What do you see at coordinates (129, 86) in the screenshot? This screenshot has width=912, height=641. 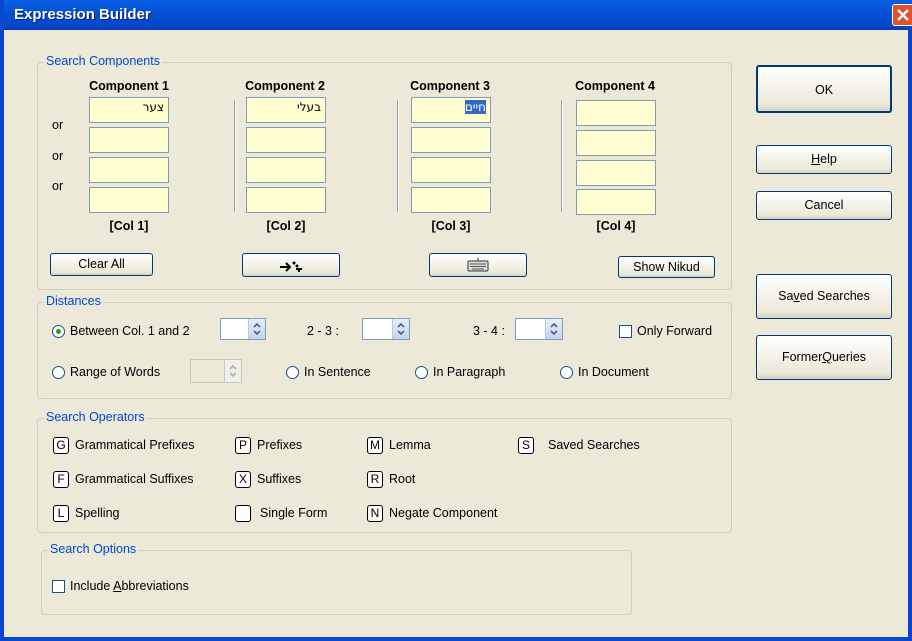 I see `component-1-title: Component 1` at bounding box center [129, 86].